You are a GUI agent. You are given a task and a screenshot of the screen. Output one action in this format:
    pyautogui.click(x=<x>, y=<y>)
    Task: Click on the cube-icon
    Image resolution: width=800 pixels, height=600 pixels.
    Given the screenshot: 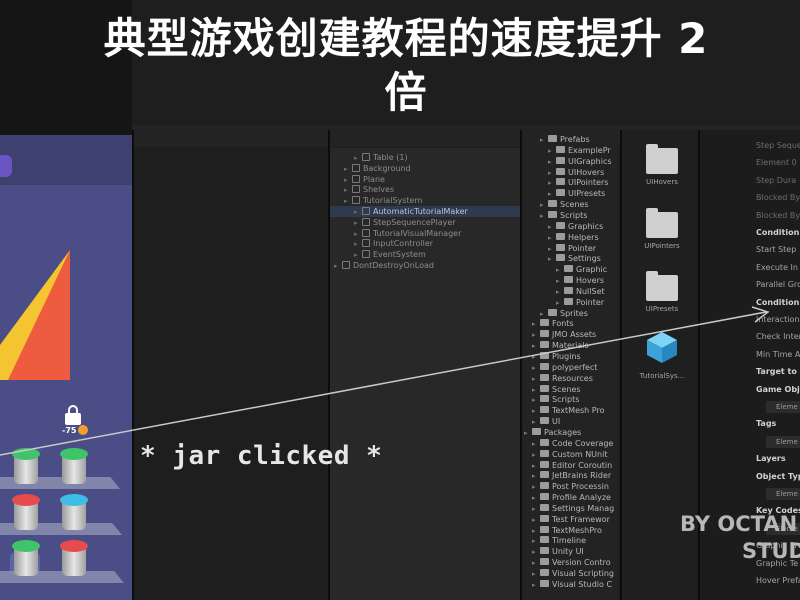 What is the action you would take?
    pyautogui.click(x=662, y=347)
    